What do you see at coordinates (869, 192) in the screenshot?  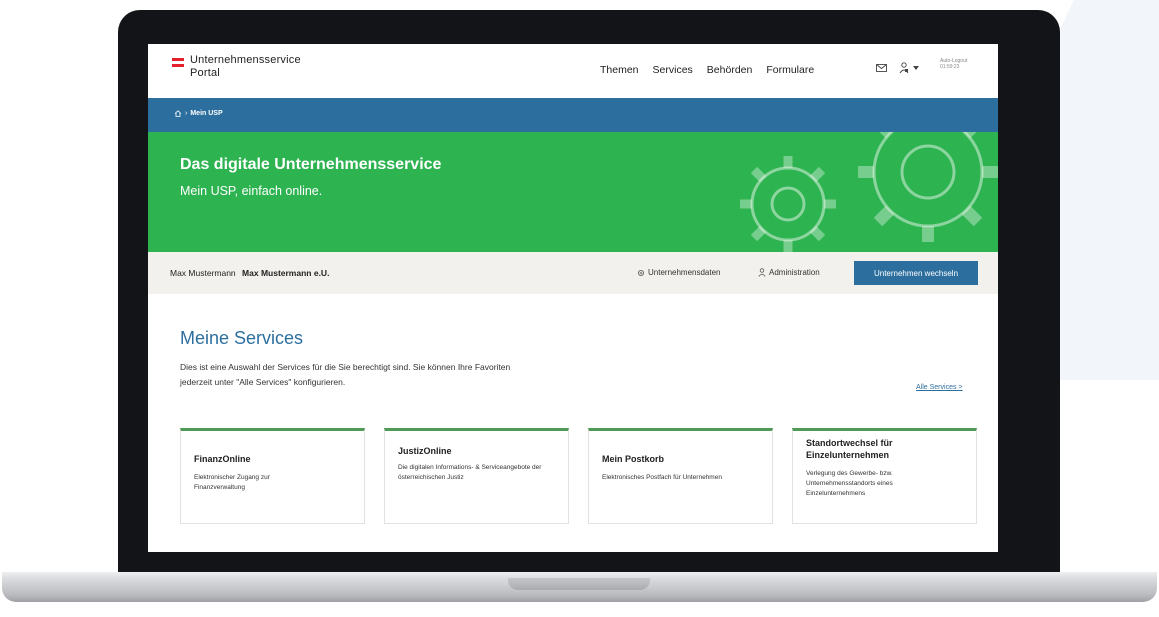 I see `gears-icon` at bounding box center [869, 192].